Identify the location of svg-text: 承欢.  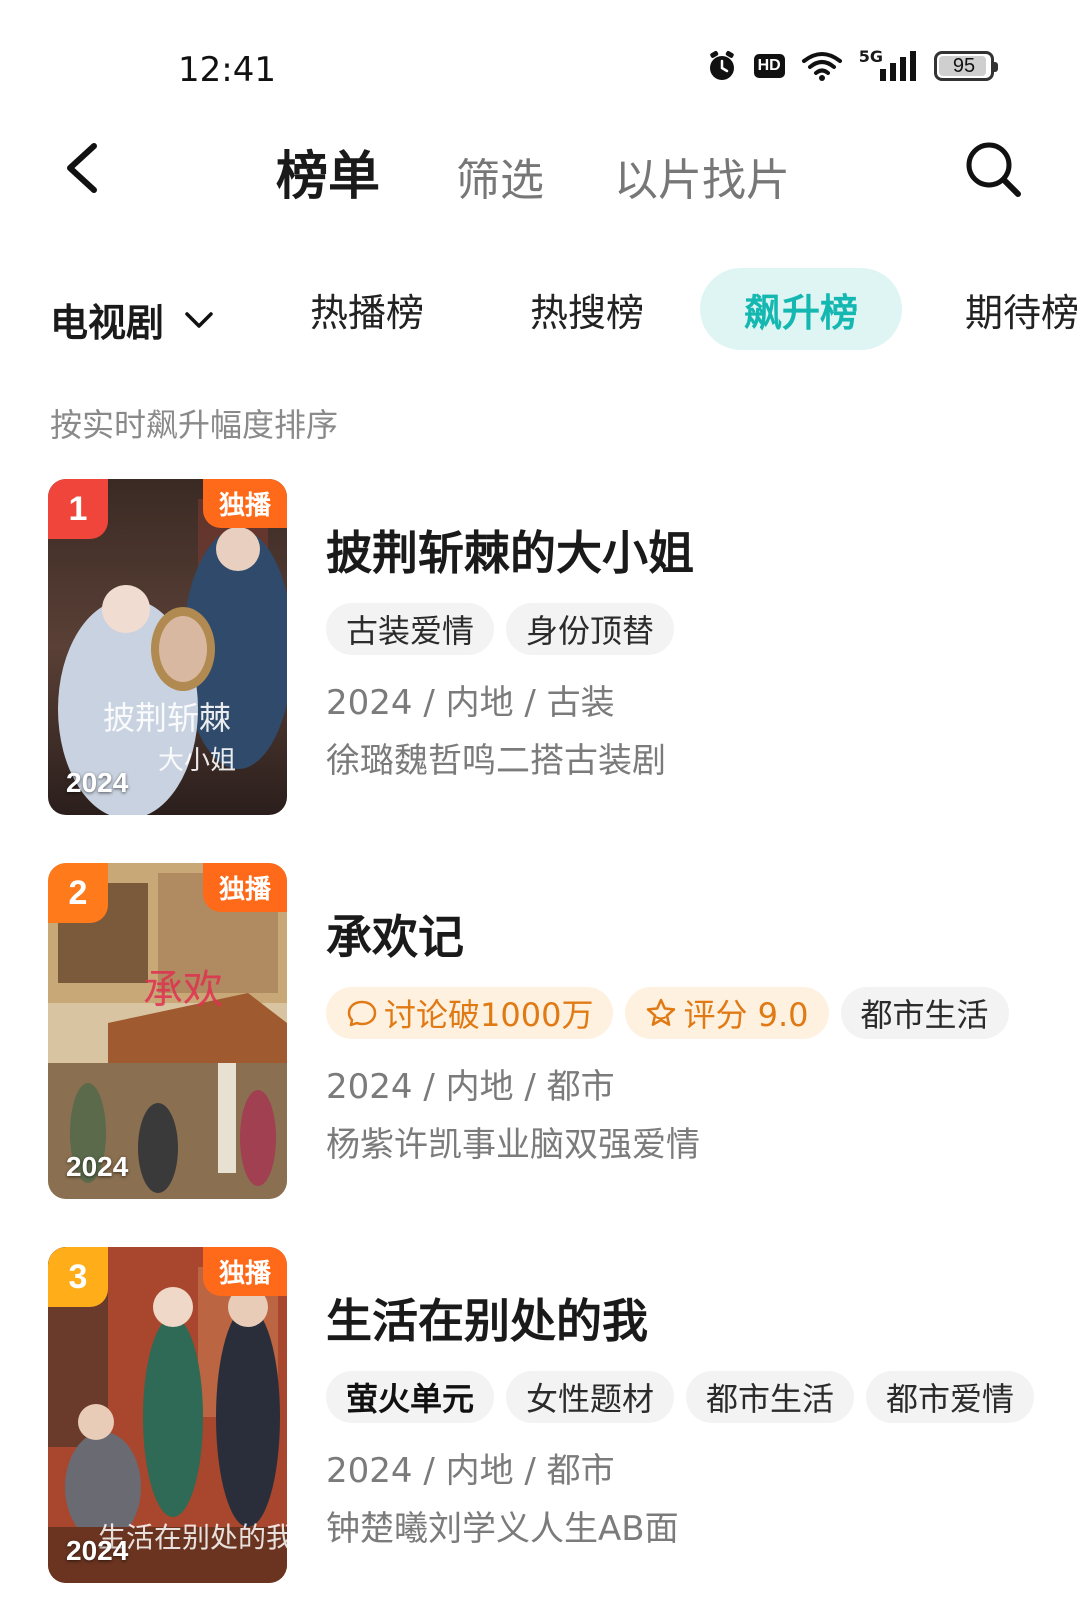
(183, 990).